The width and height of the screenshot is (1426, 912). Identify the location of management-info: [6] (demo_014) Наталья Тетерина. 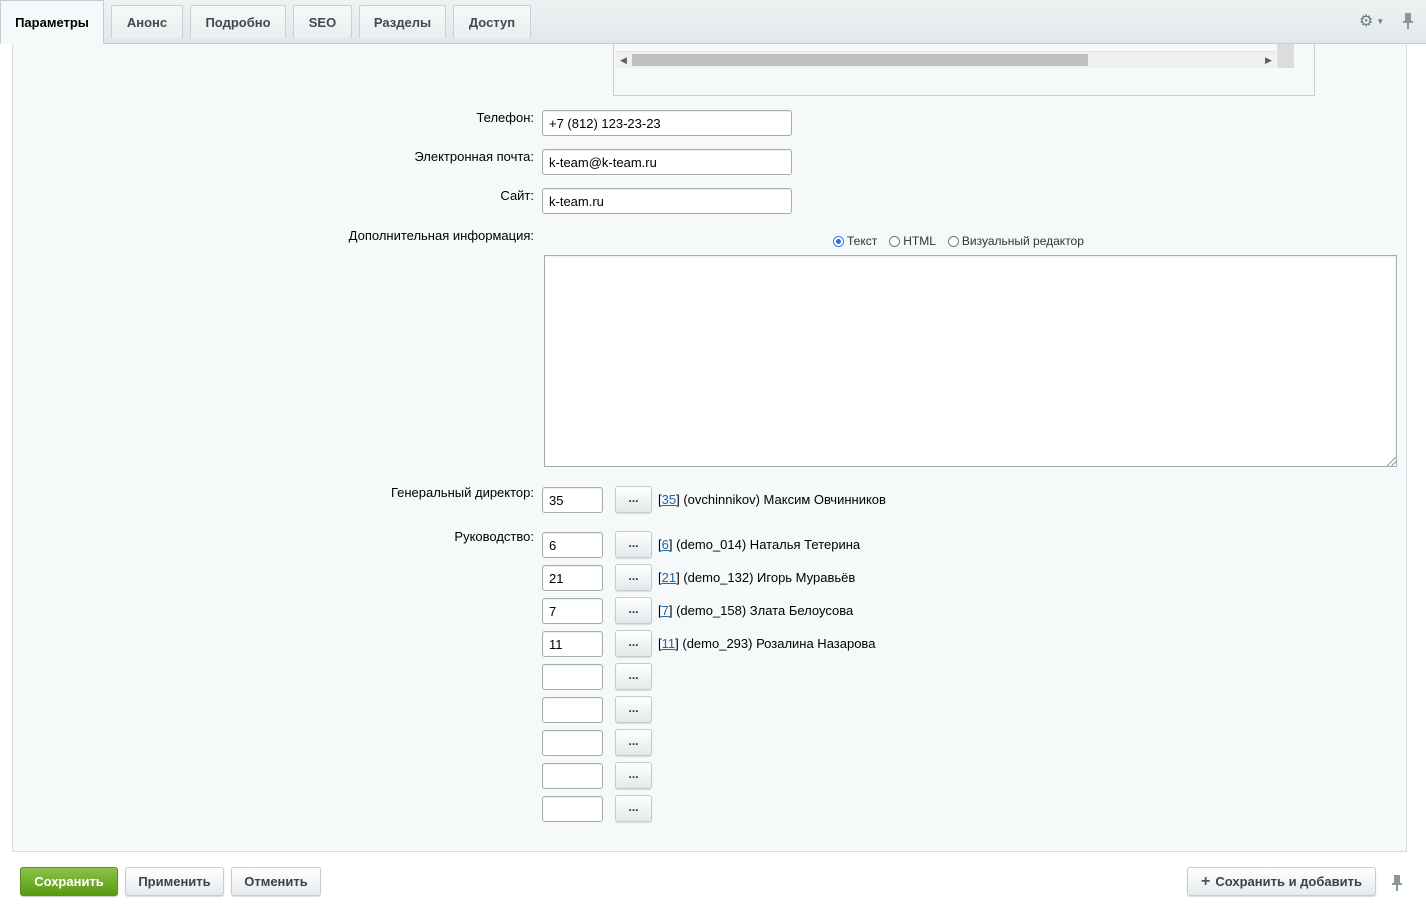
(759, 544).